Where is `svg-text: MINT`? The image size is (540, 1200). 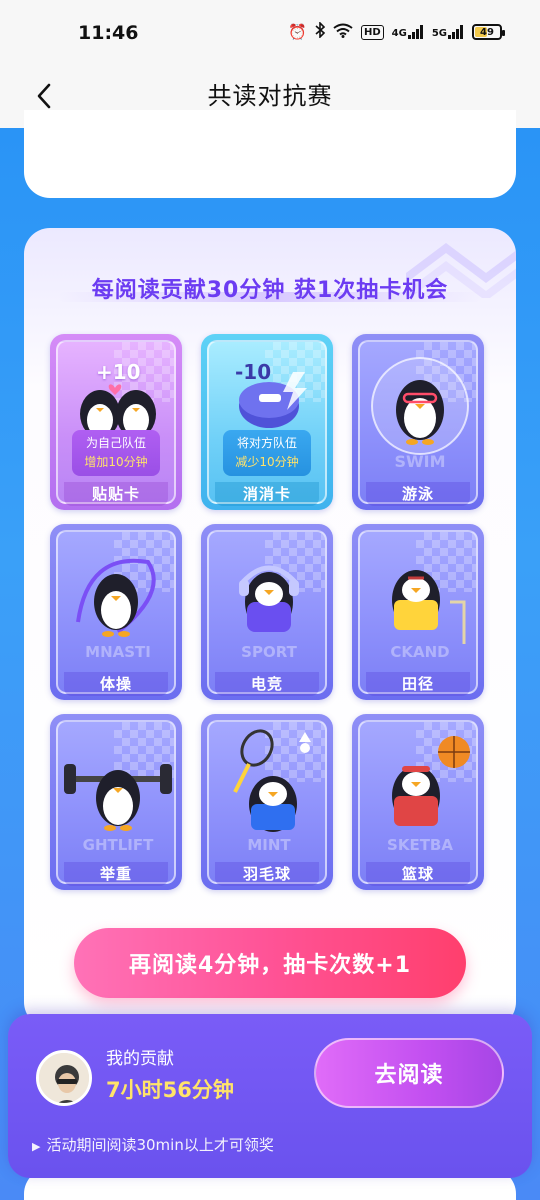 svg-text: MINT is located at coordinates (269, 845).